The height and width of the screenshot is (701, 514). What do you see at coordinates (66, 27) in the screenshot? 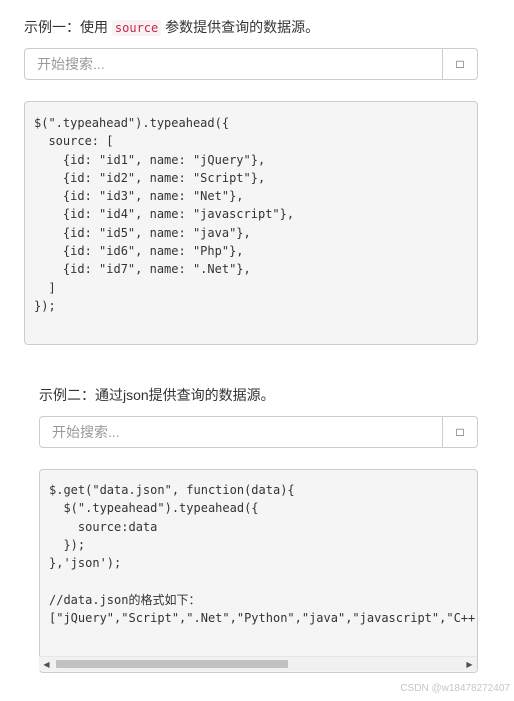
I see `example1-heading-prefix: 示例一：使用` at bounding box center [66, 27].